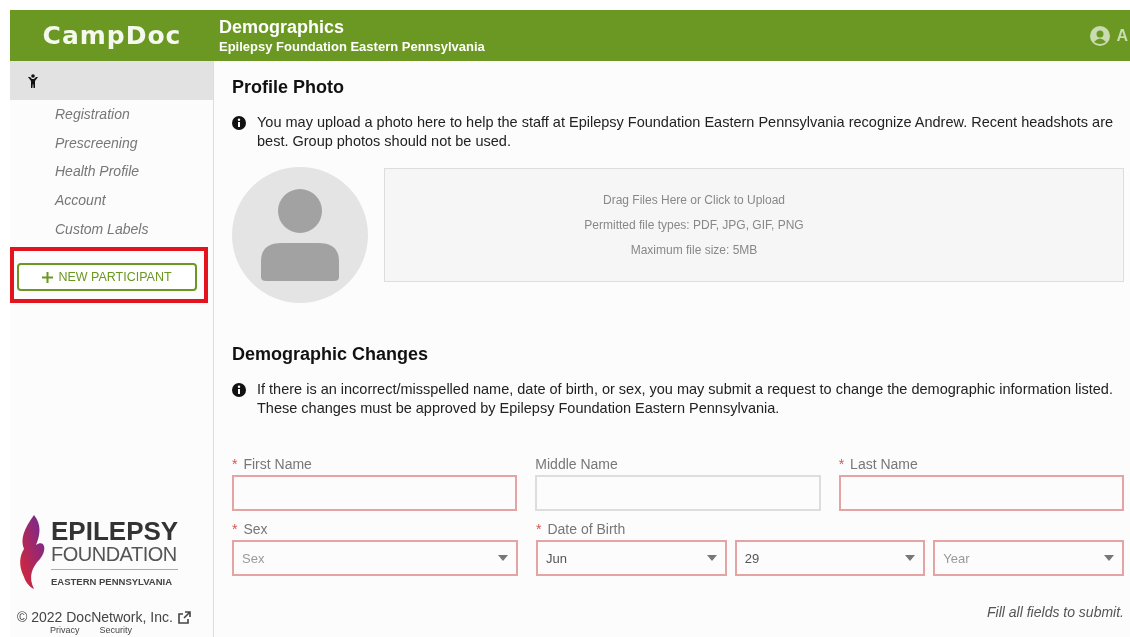  I want to click on organization-logo-text: EPILEPSY, so click(115, 530).